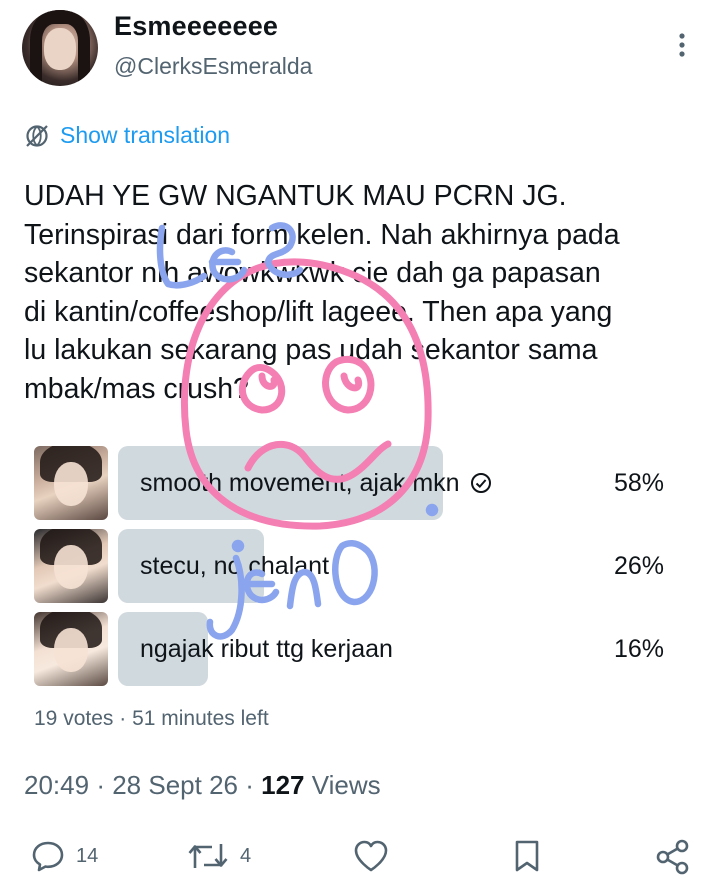 Image resolution: width=720 pixels, height=880 pixels. I want to click on translate-globe-icon, so click(37, 135).